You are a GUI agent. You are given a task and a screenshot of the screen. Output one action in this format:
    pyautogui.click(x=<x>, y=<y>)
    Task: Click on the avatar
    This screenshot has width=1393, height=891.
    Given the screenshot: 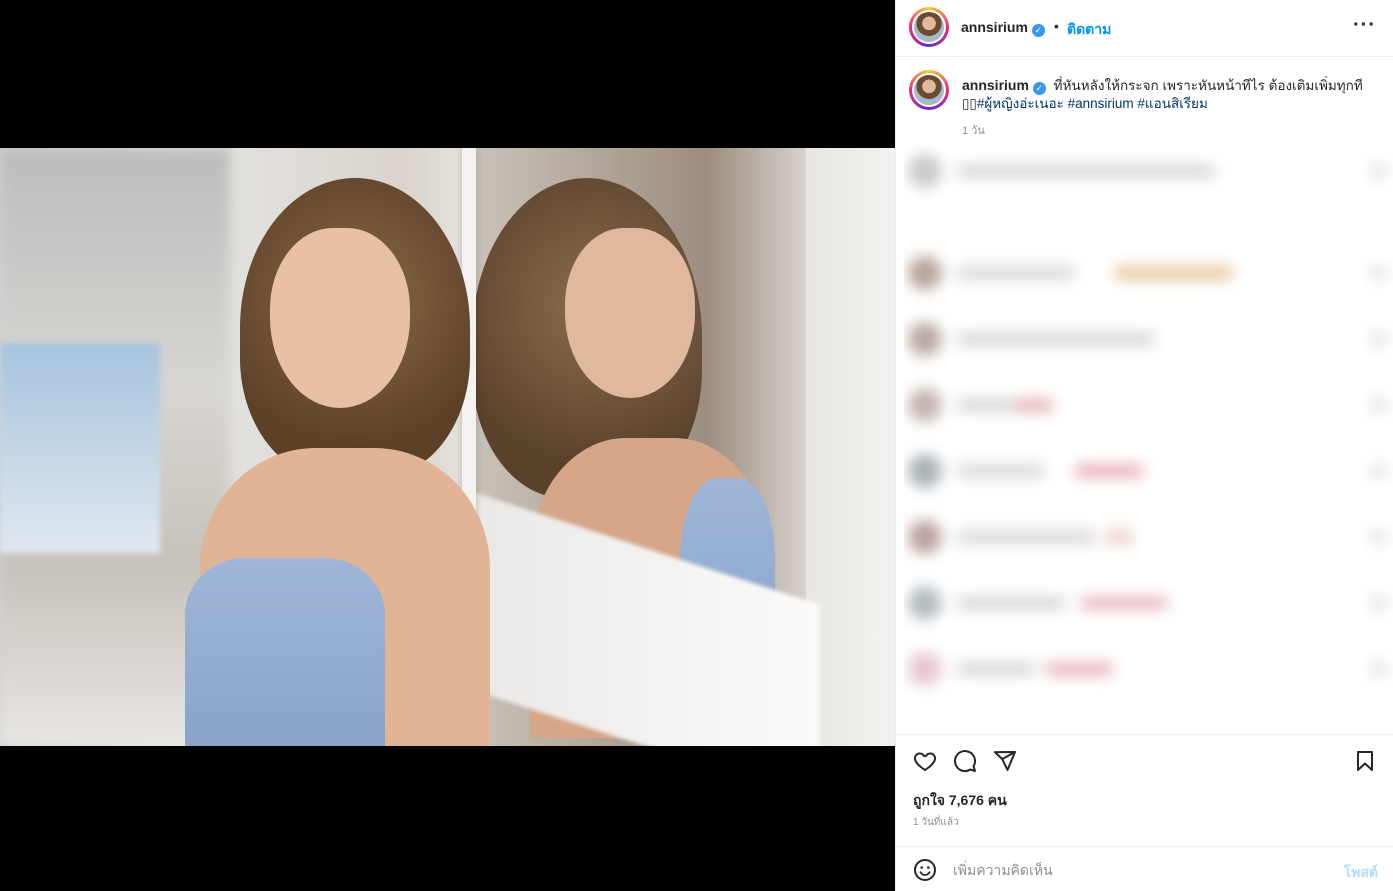 What is the action you would take?
    pyautogui.click(x=929, y=27)
    